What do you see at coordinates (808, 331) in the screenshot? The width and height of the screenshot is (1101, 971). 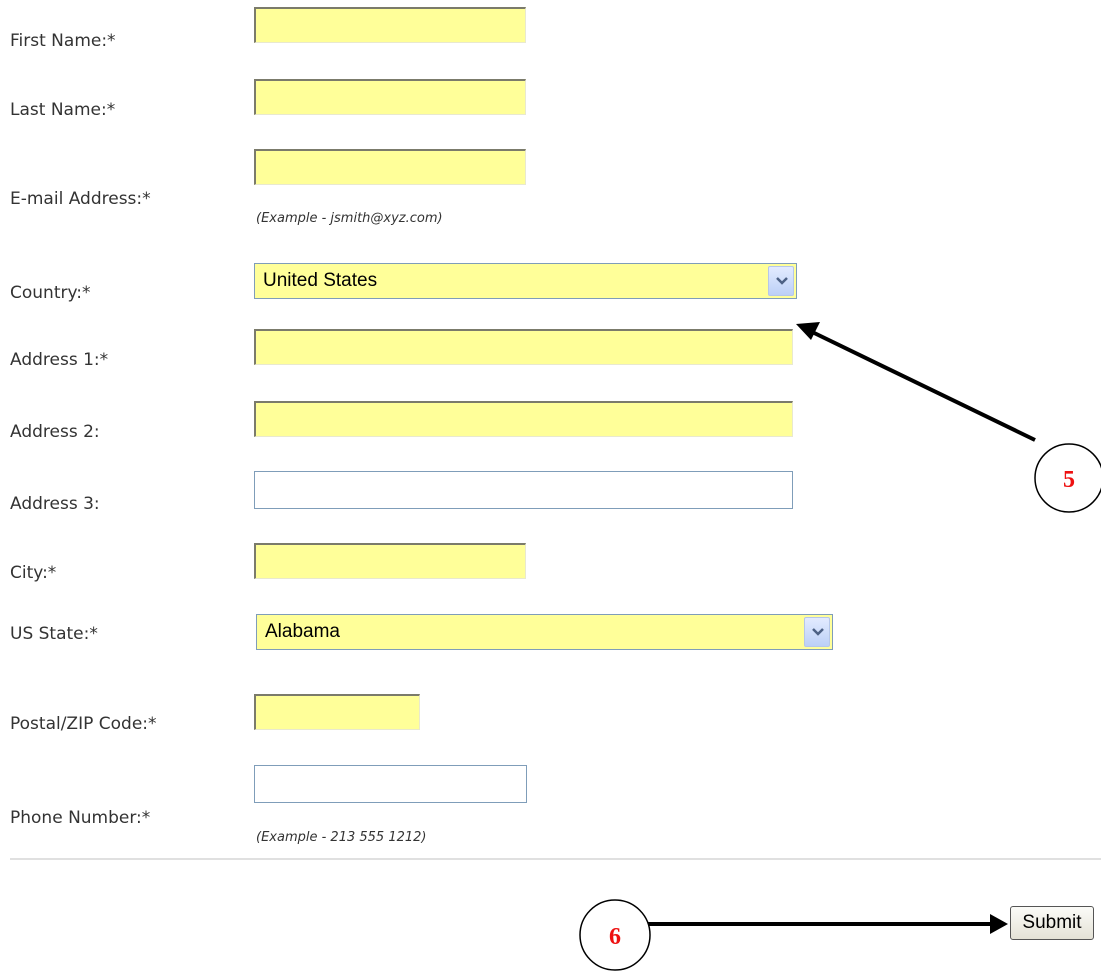 I see `callout-5-arrowhead` at bounding box center [808, 331].